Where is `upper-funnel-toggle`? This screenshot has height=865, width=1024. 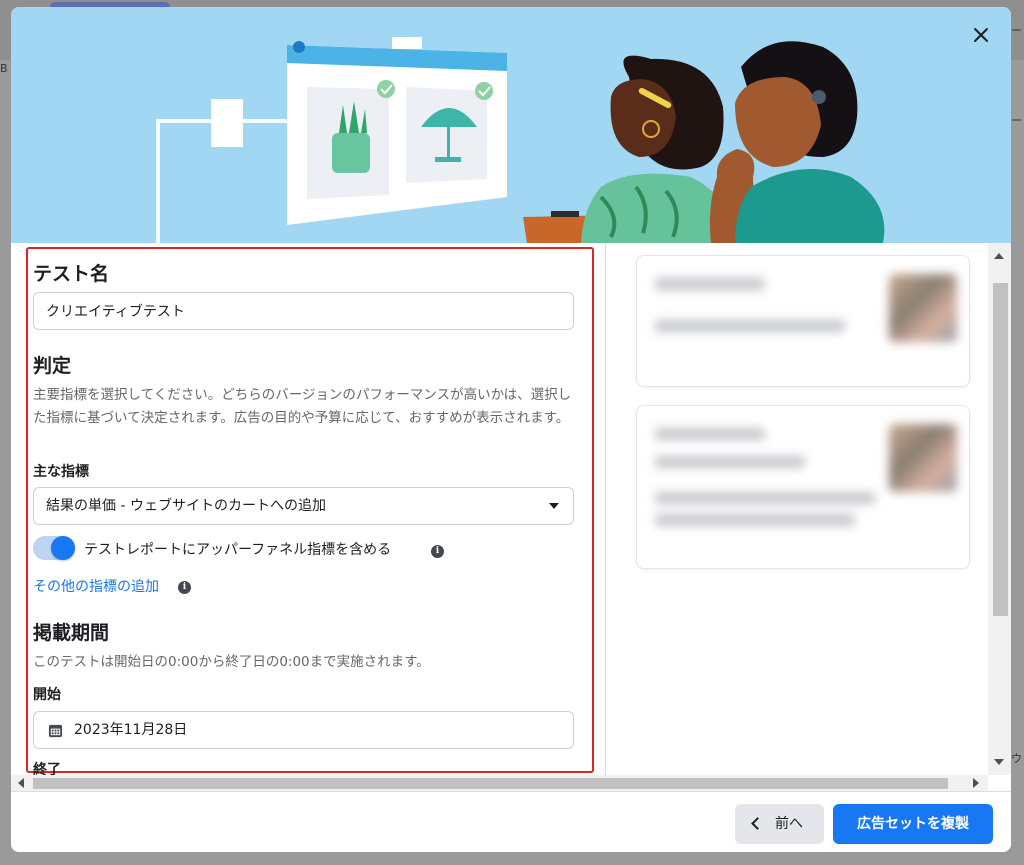
upper-funnel-toggle is located at coordinates (54, 548).